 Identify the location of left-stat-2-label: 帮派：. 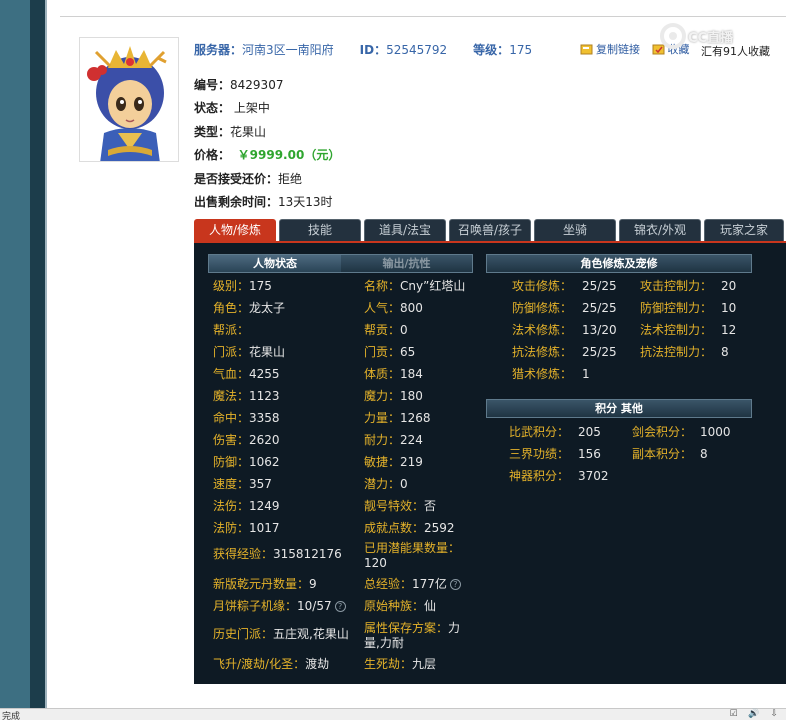
(231, 330).